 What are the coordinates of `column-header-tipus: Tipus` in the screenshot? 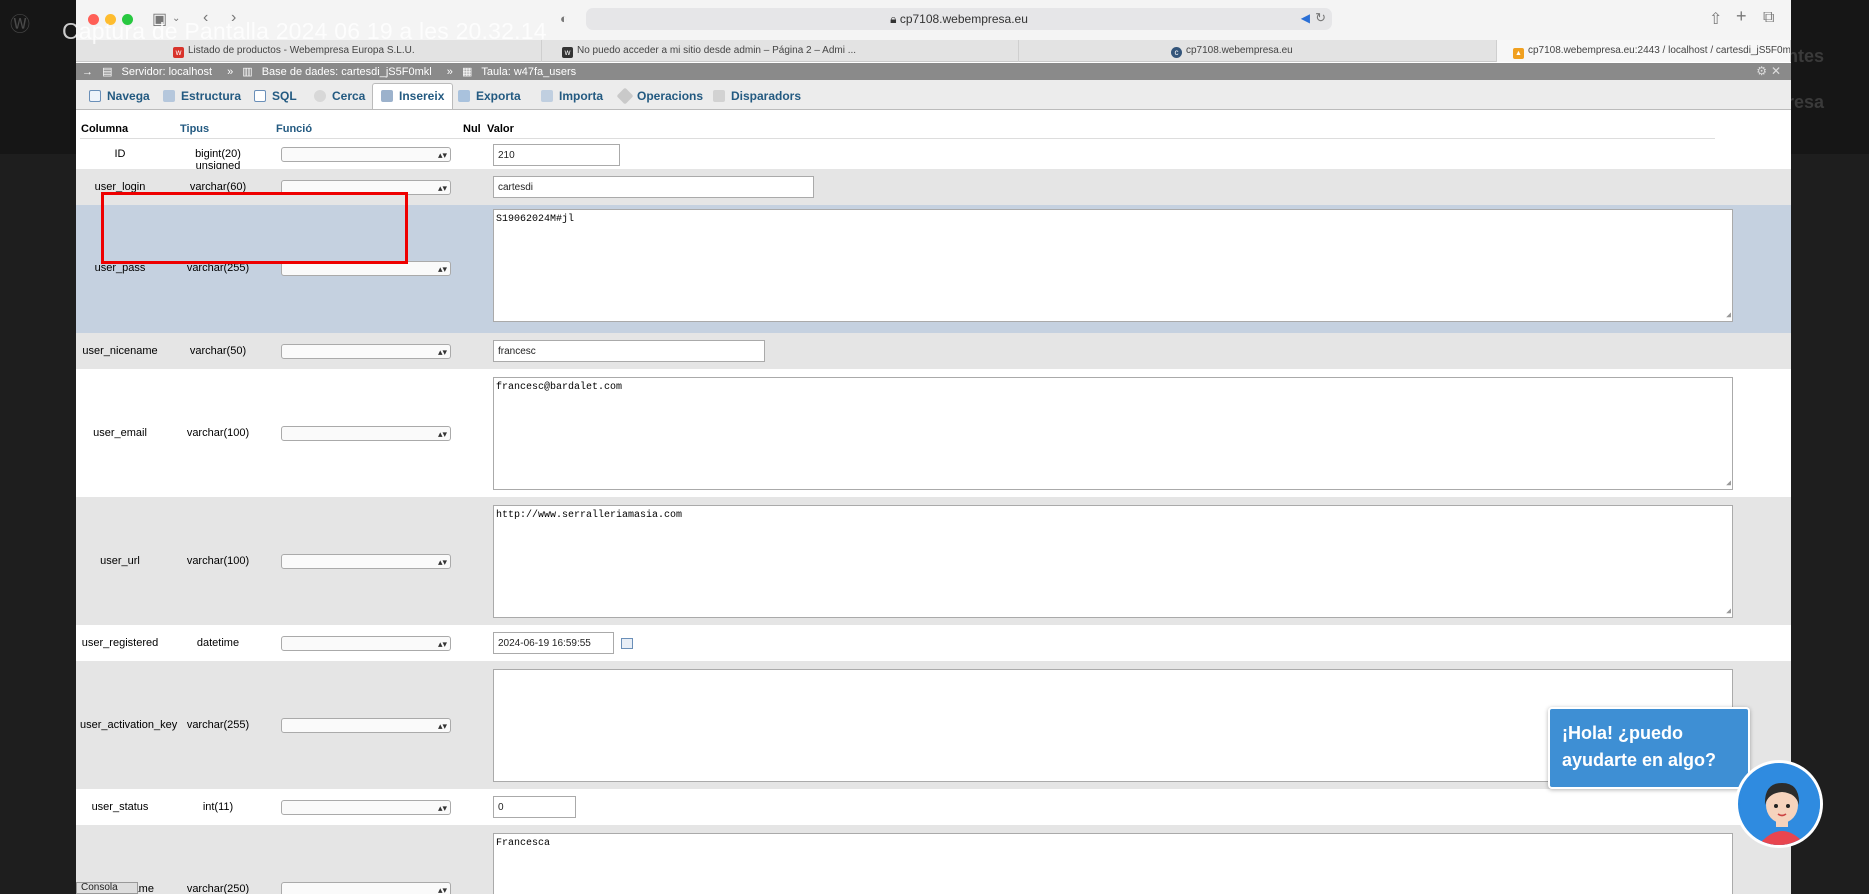 It's located at (194, 129).